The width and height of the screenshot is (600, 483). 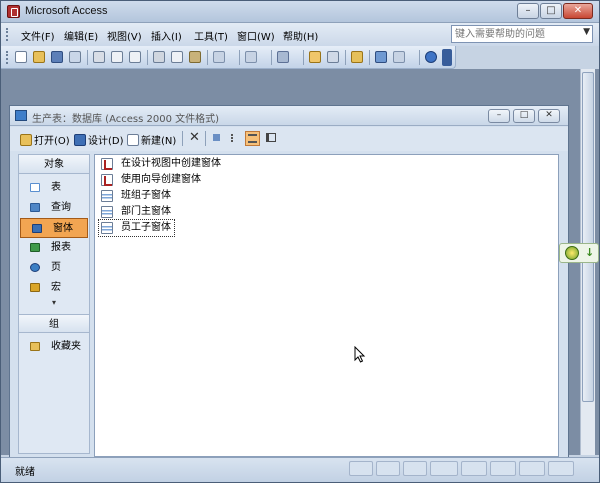 What do you see at coordinates (381, 57) in the screenshot?
I see `relationships-icon` at bounding box center [381, 57].